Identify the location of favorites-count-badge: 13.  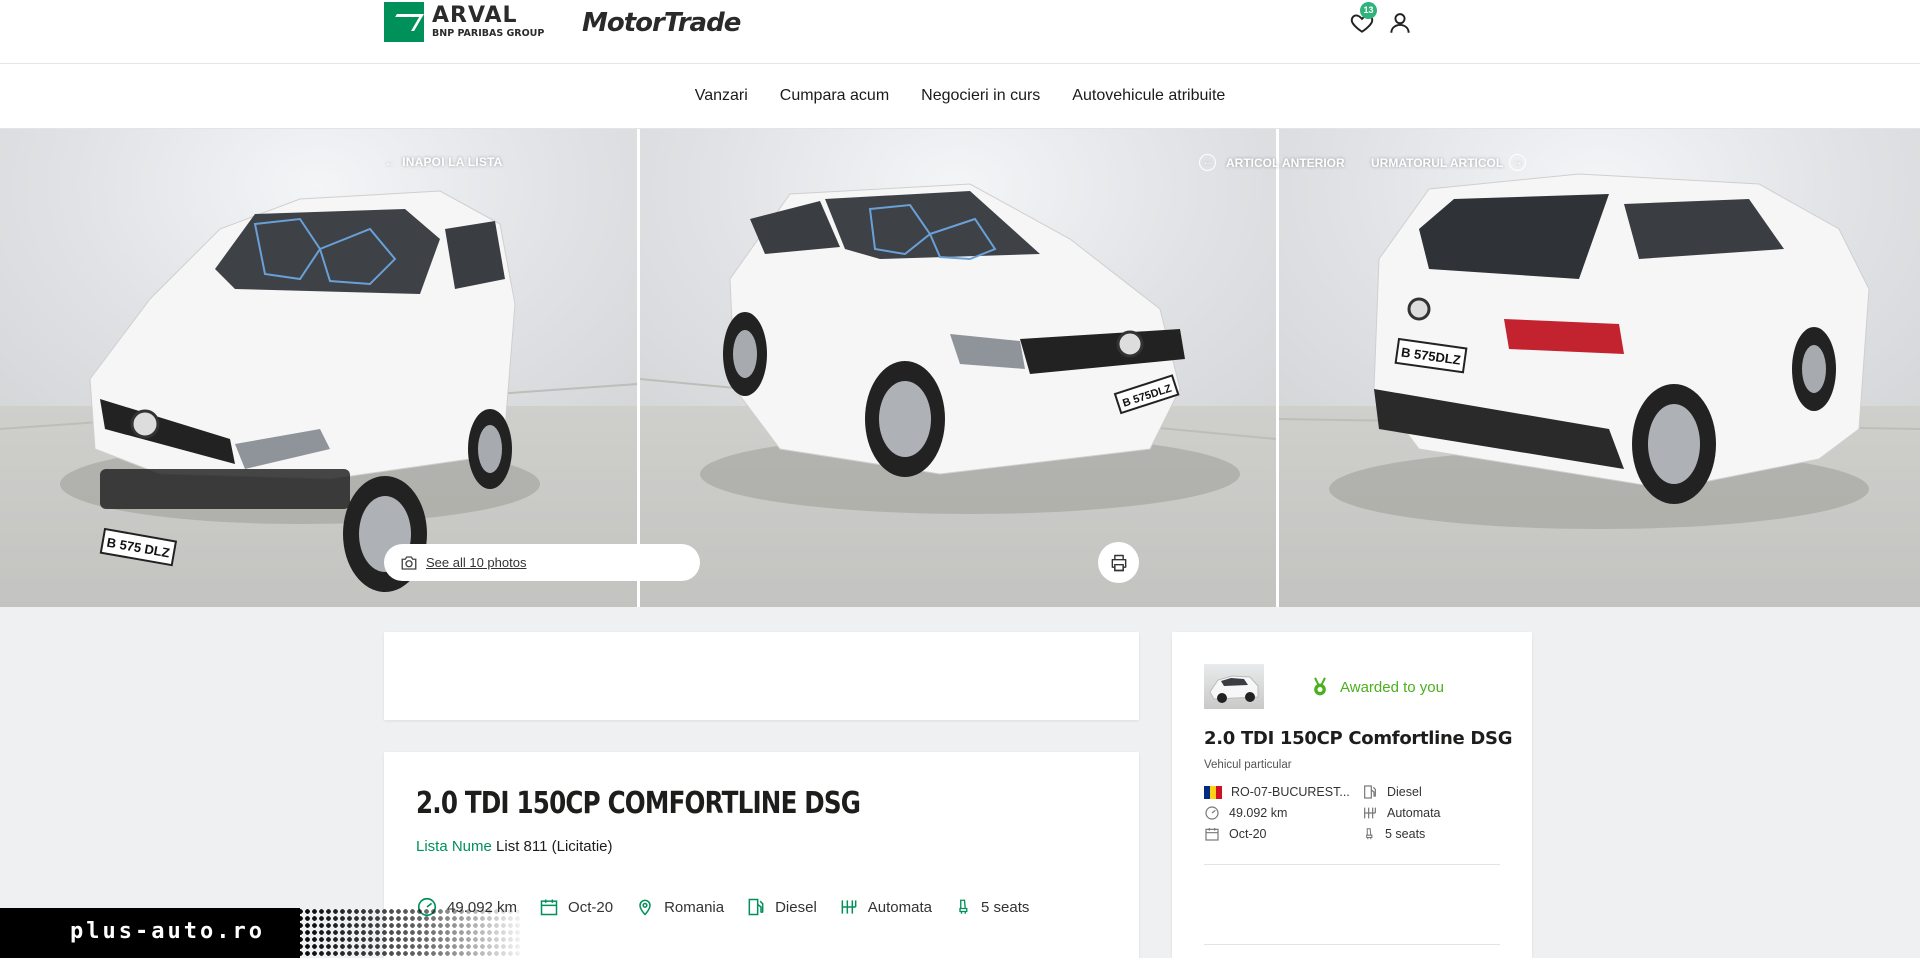
(1368, 10).